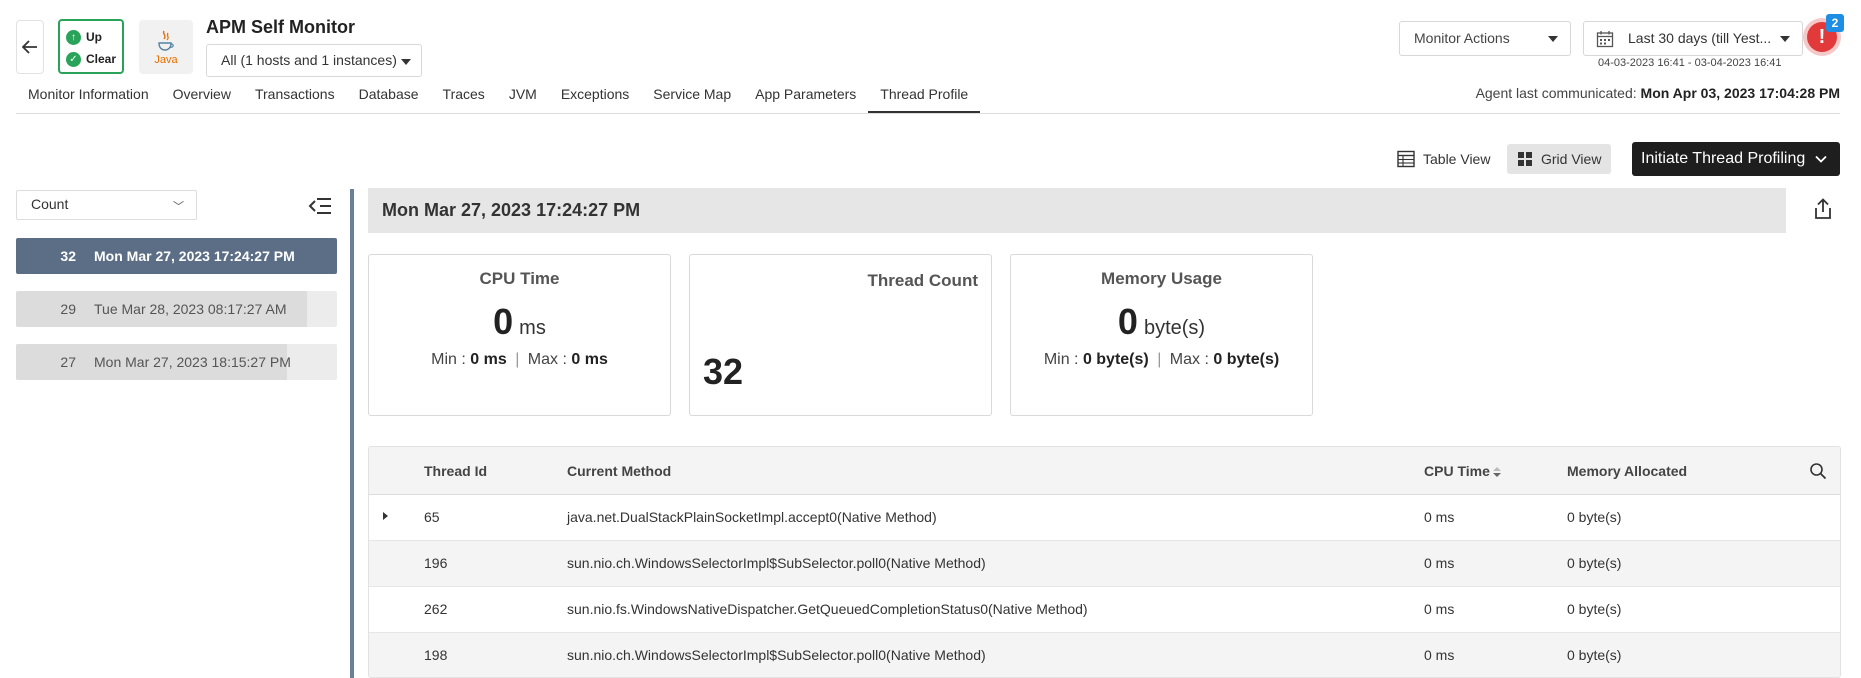  I want to click on grid-view-label: Grid View, so click(1571, 159).